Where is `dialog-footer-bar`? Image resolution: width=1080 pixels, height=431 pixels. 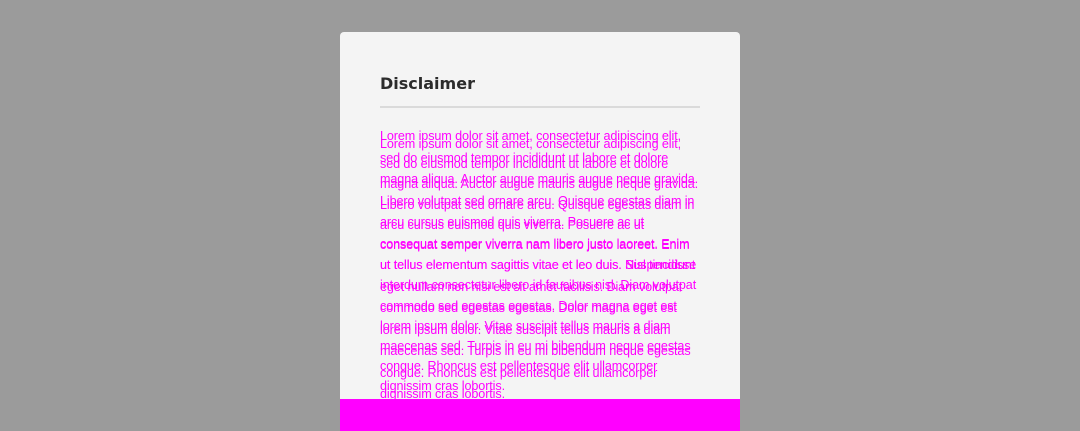
dialog-footer-bar is located at coordinates (540, 415).